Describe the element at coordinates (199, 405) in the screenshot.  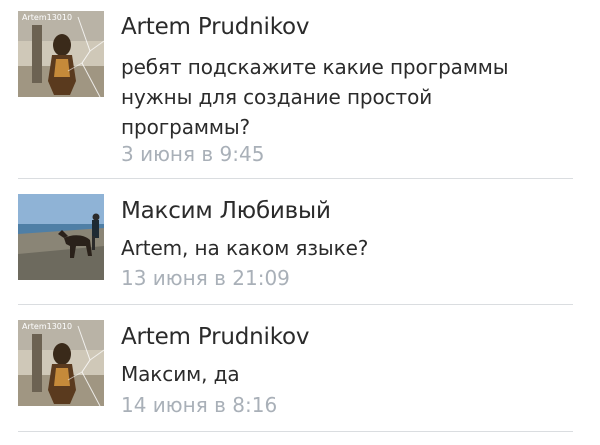
I see `comment-date: 14 июня в 8:16` at that location.